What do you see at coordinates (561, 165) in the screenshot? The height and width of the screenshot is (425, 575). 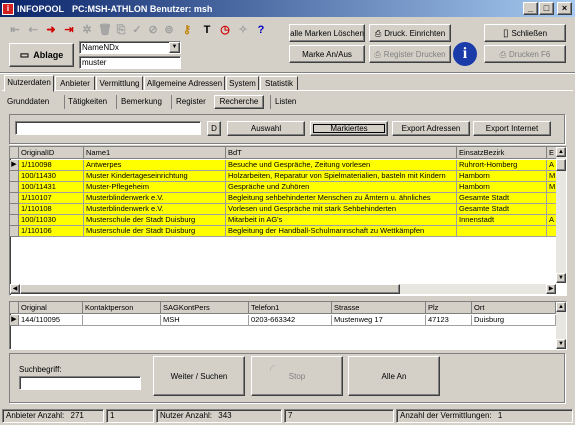 I see `scroll-thumb` at bounding box center [561, 165].